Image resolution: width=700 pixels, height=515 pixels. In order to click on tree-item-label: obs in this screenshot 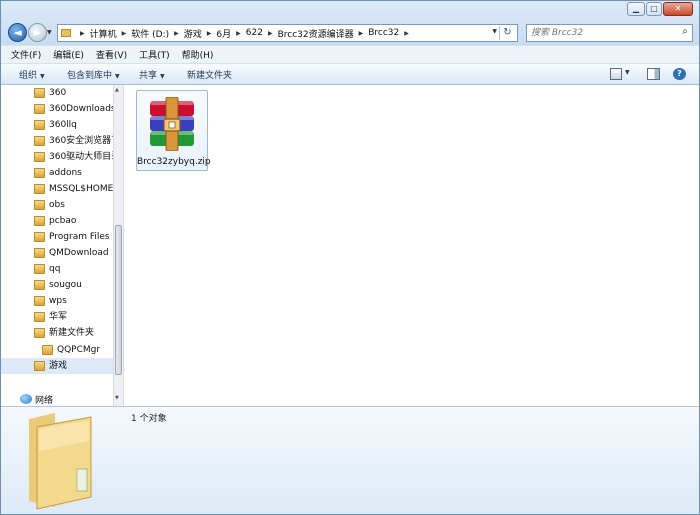, I will do `click(57, 205)`.